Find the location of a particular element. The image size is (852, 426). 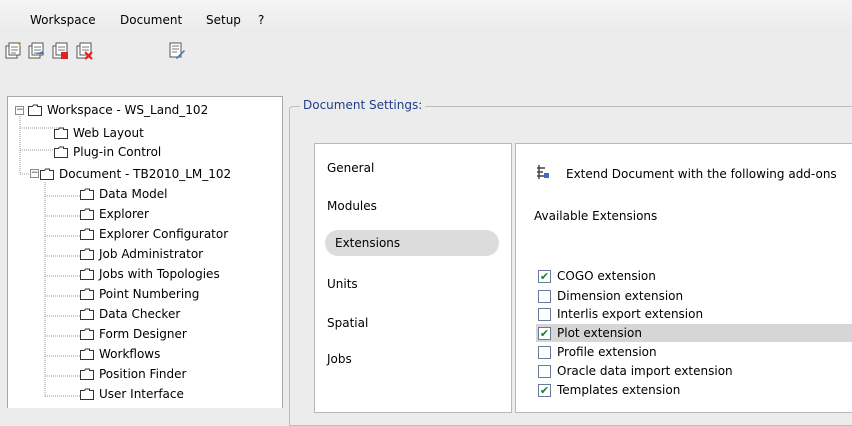

close-document-icon is located at coordinates (61, 51).